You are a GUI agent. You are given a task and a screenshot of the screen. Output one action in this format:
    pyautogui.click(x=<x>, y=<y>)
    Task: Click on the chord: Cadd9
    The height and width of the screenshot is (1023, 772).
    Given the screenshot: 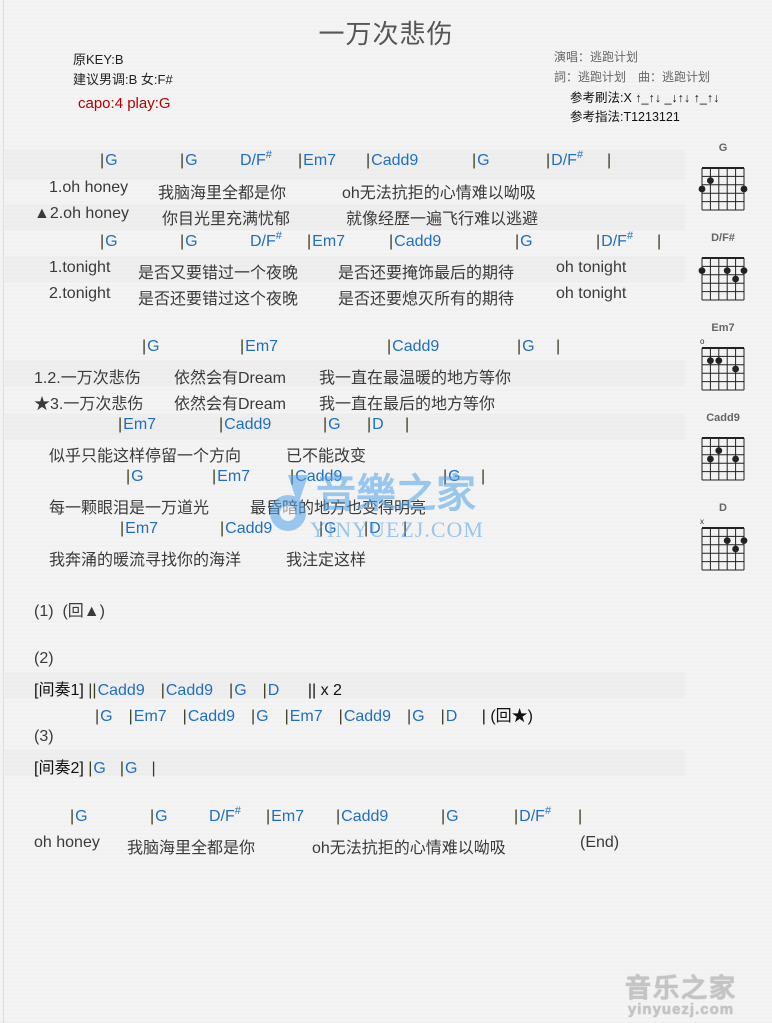 What is the action you would take?
    pyautogui.click(x=121, y=690)
    